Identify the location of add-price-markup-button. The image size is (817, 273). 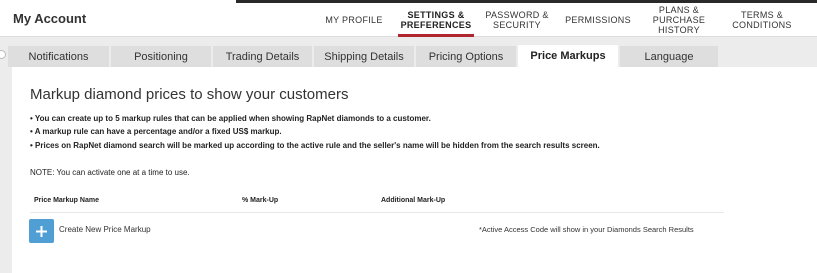
(41, 231).